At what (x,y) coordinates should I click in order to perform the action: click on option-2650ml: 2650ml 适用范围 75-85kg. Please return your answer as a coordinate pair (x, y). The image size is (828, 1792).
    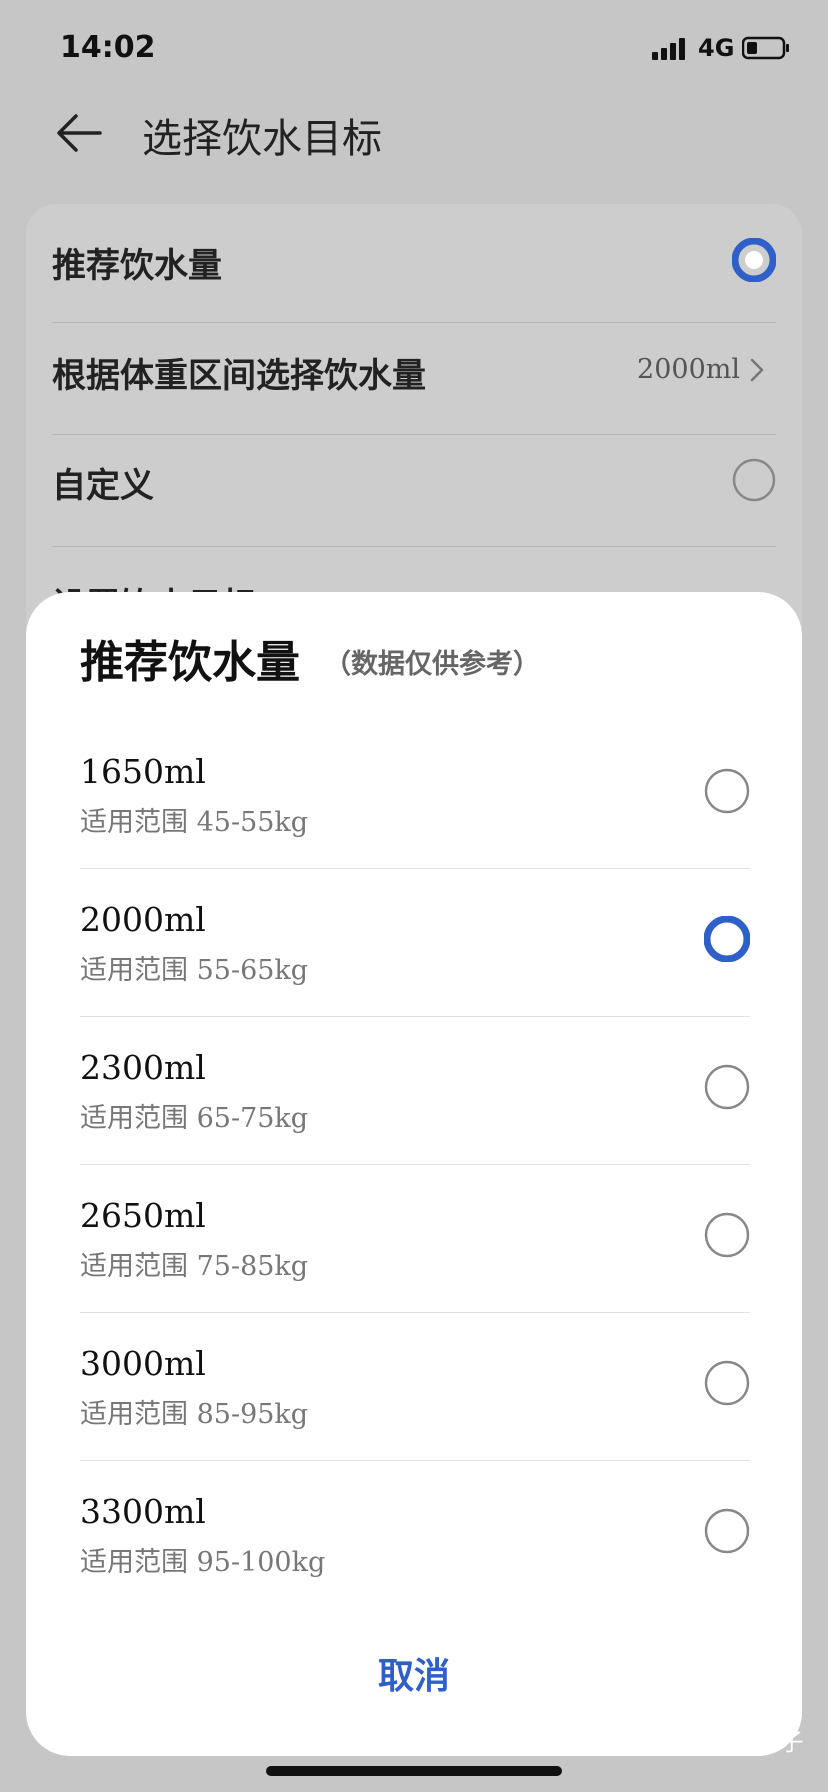
    Looking at the image, I should click on (415, 1270).